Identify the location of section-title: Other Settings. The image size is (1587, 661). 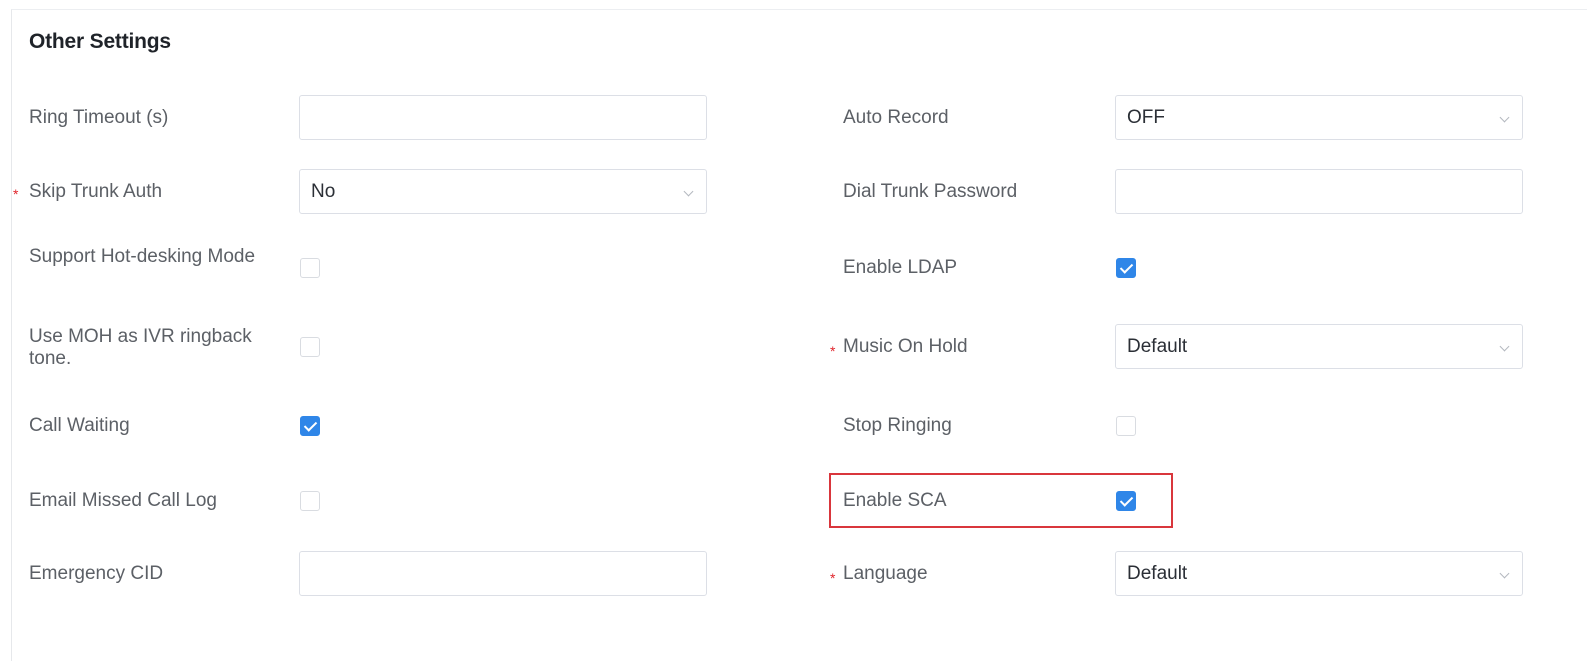
(100, 41).